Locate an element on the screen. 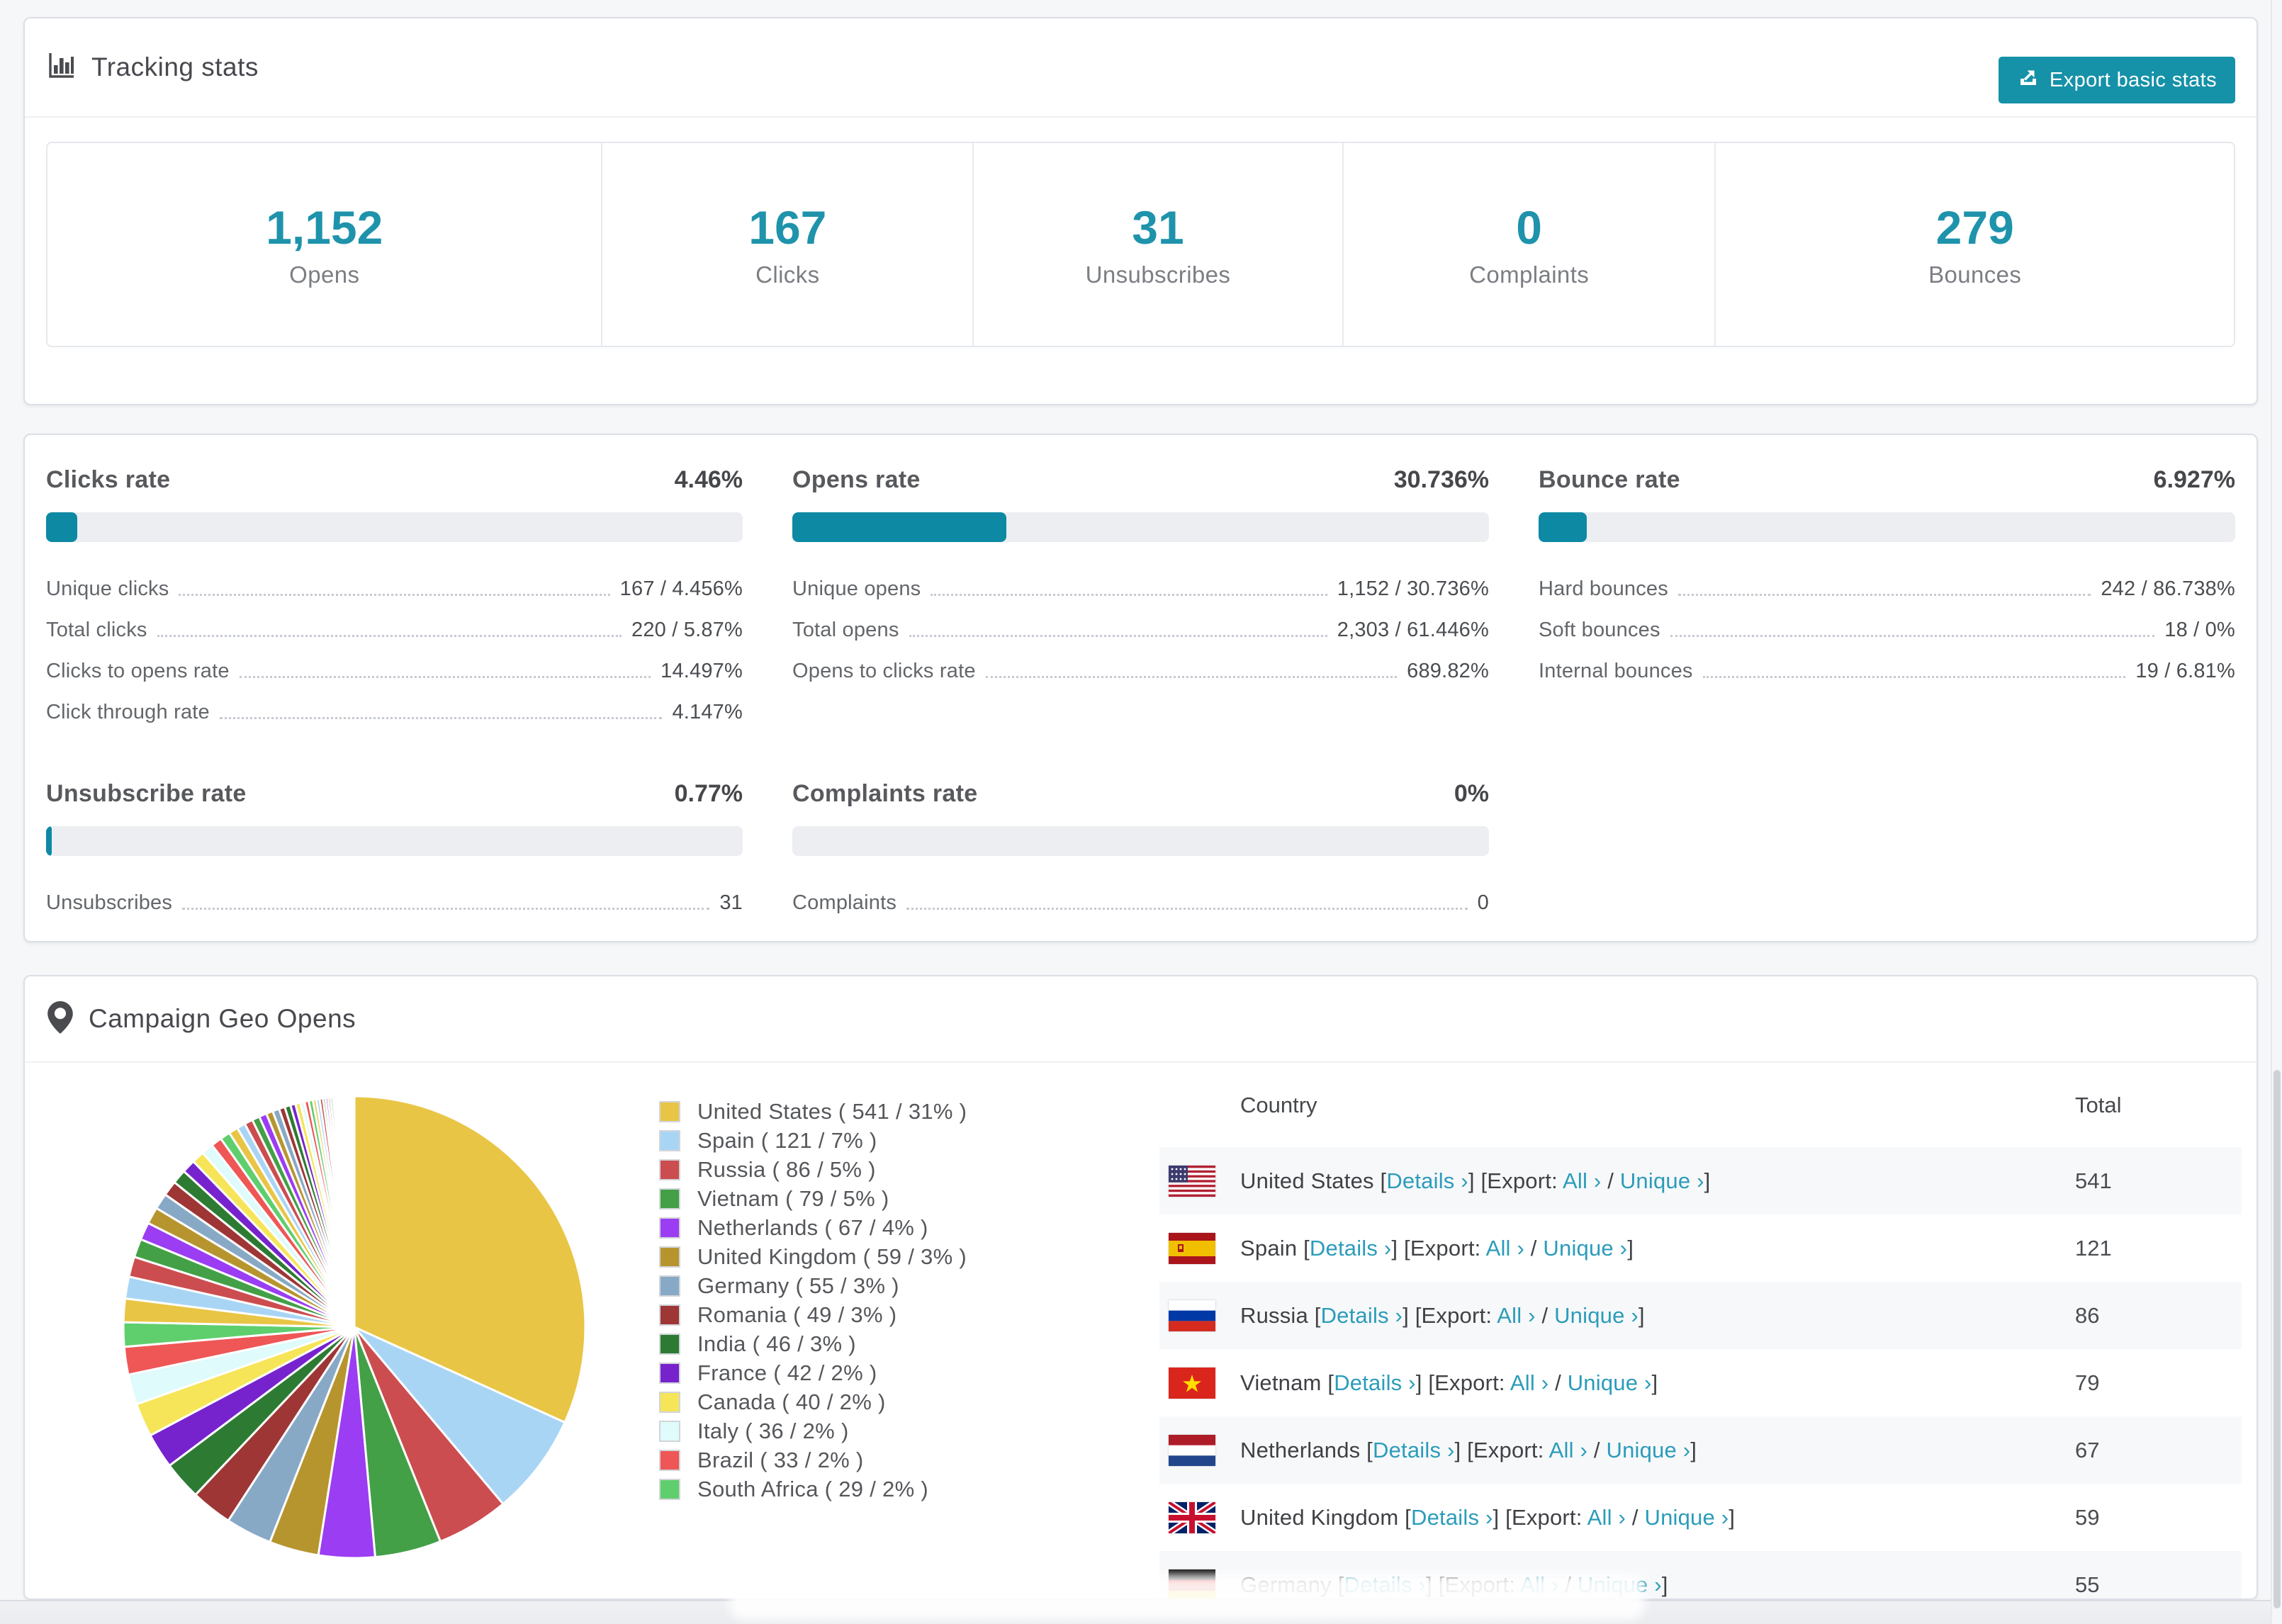  legend-label: Brazil ( 33 / 2% ) is located at coordinates (781, 1460).